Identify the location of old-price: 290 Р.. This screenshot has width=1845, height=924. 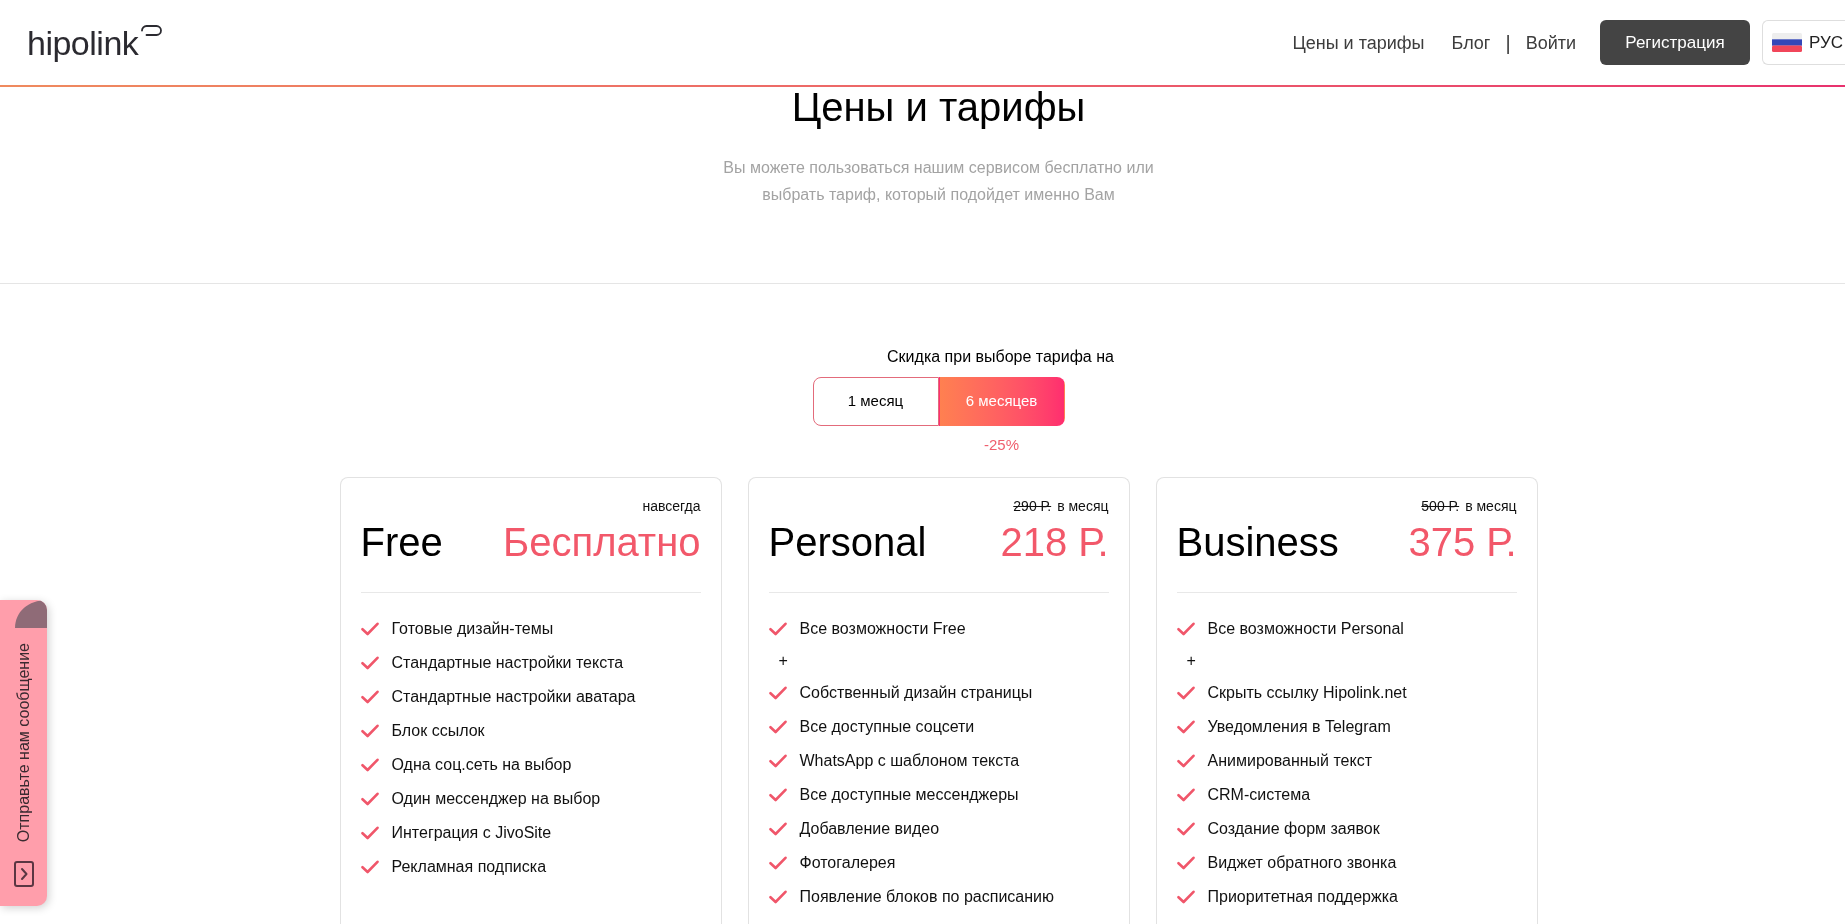
(1032, 506).